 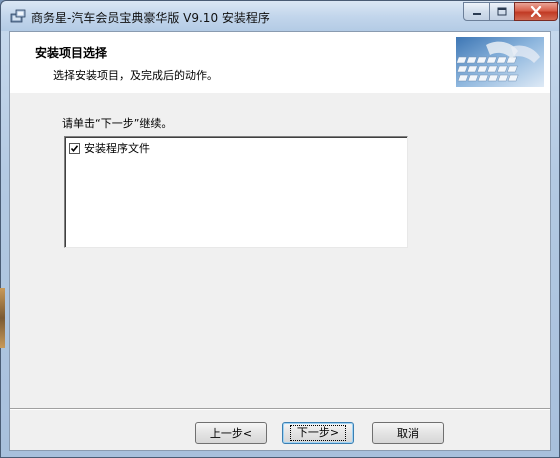 I want to click on minimize-button, so click(x=476, y=11).